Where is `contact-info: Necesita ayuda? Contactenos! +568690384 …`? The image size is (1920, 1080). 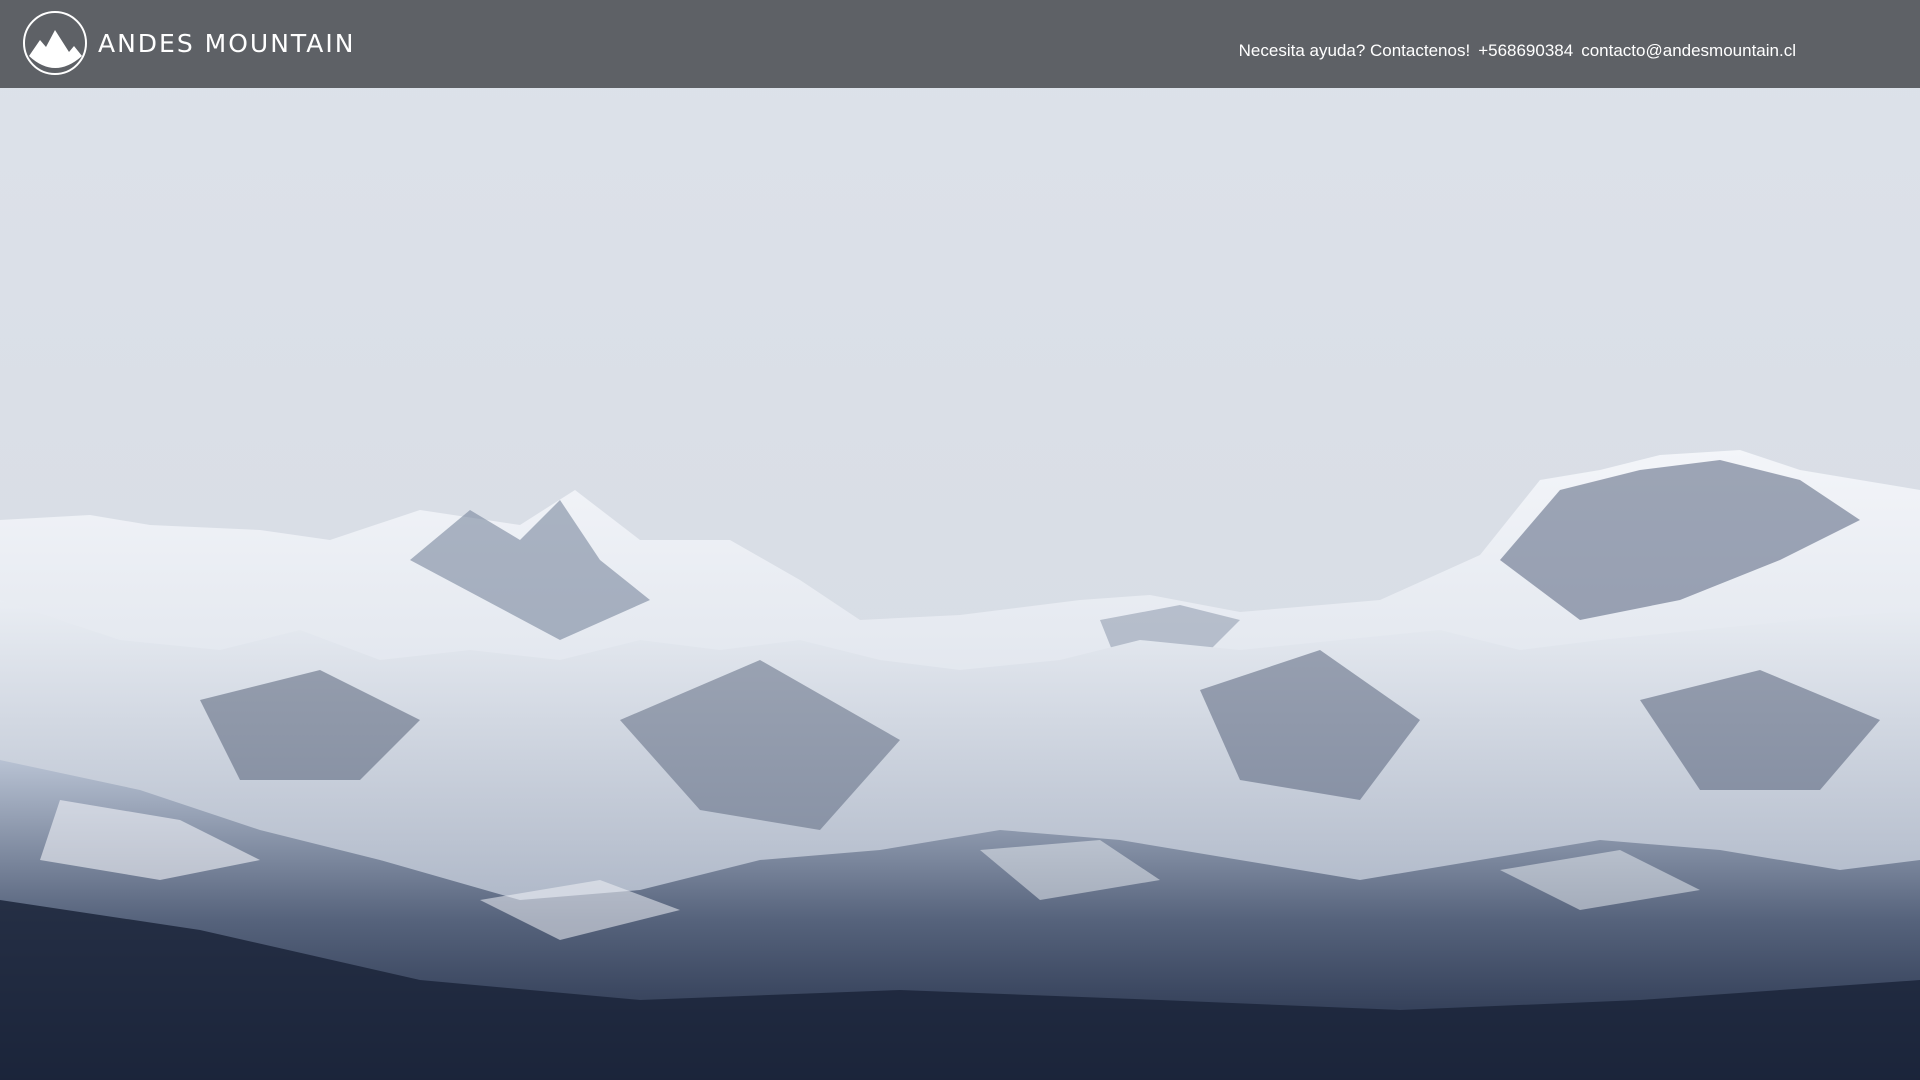
contact-info: Necesita ayuda? Contactenos! +568690384 … is located at coordinates (1517, 51).